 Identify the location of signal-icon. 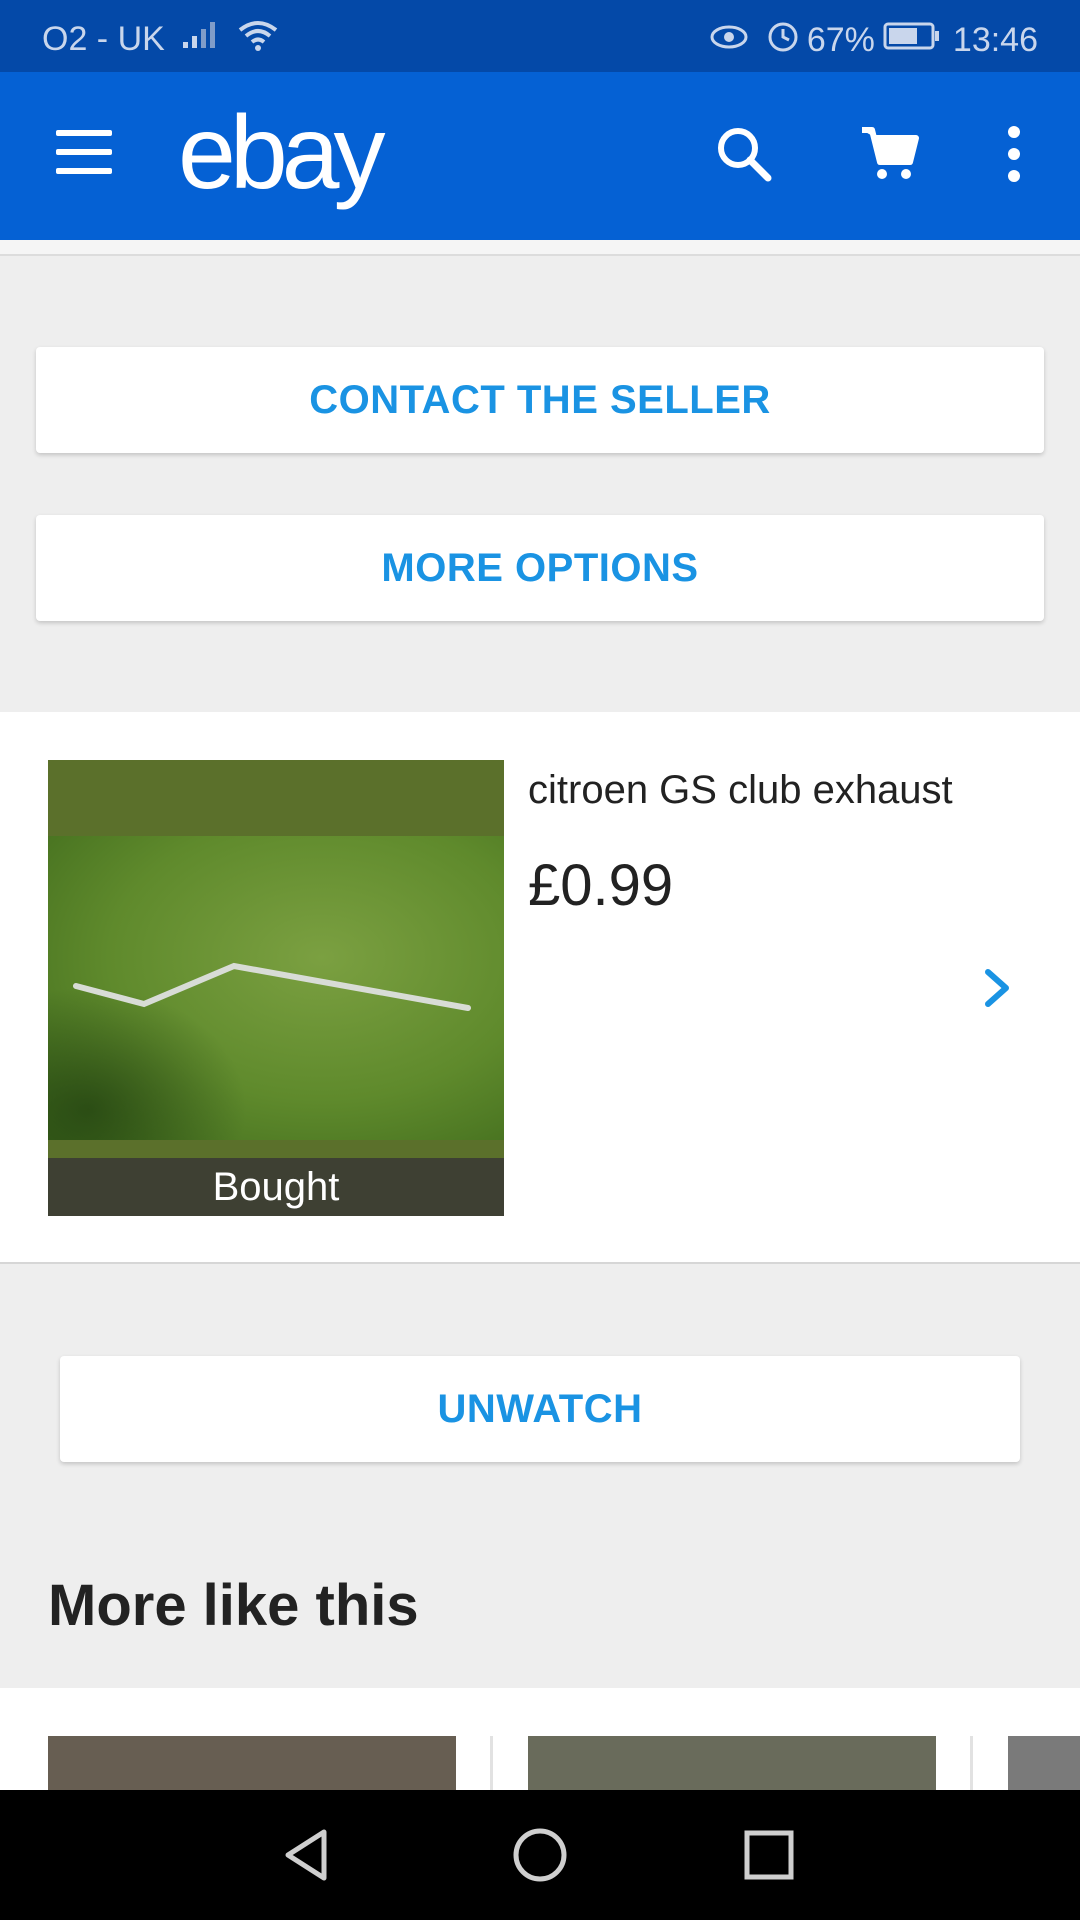
(201, 39).